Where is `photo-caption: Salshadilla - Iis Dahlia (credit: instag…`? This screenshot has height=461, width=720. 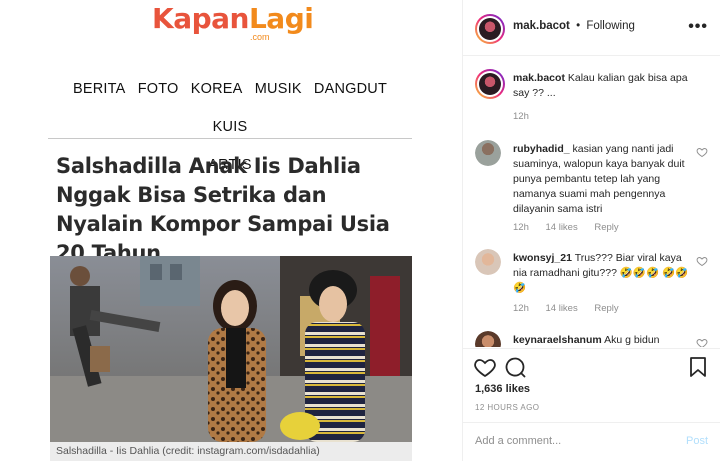 photo-caption: Salshadilla - Iis Dahlia (credit: instag… is located at coordinates (231, 451).